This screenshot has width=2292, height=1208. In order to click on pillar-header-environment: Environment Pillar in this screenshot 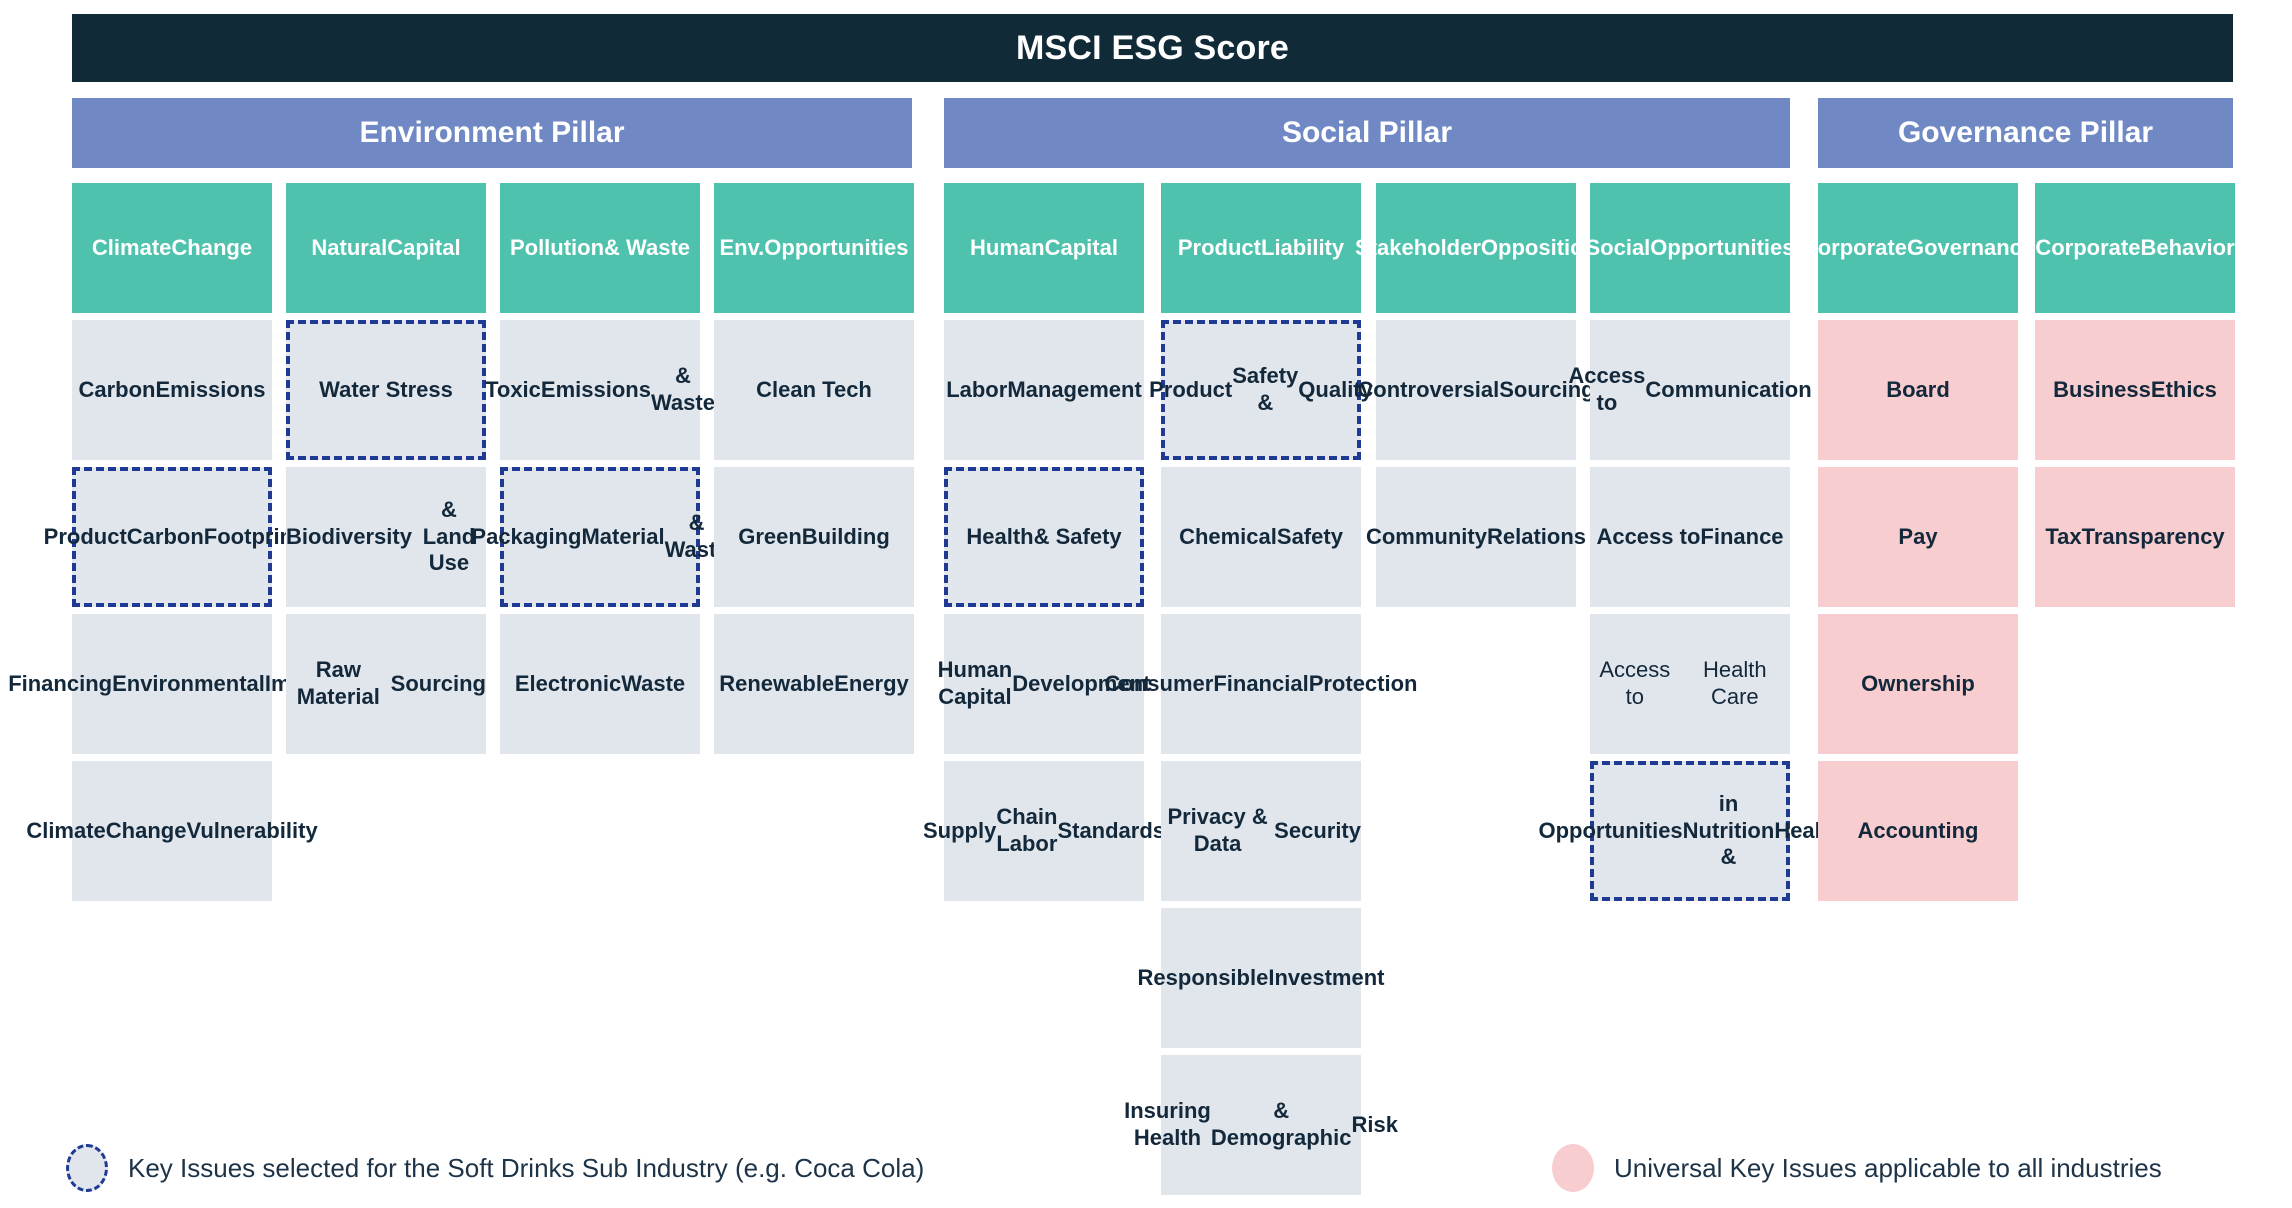, I will do `click(492, 133)`.